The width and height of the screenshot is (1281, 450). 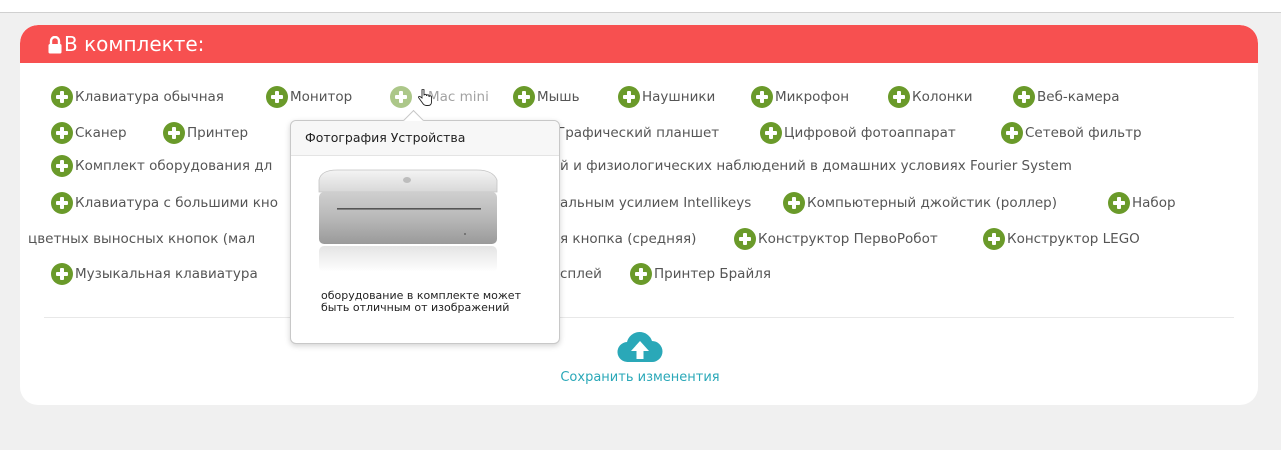 I want to click on item-label: Конструктор ПервоРобот, so click(x=848, y=239).